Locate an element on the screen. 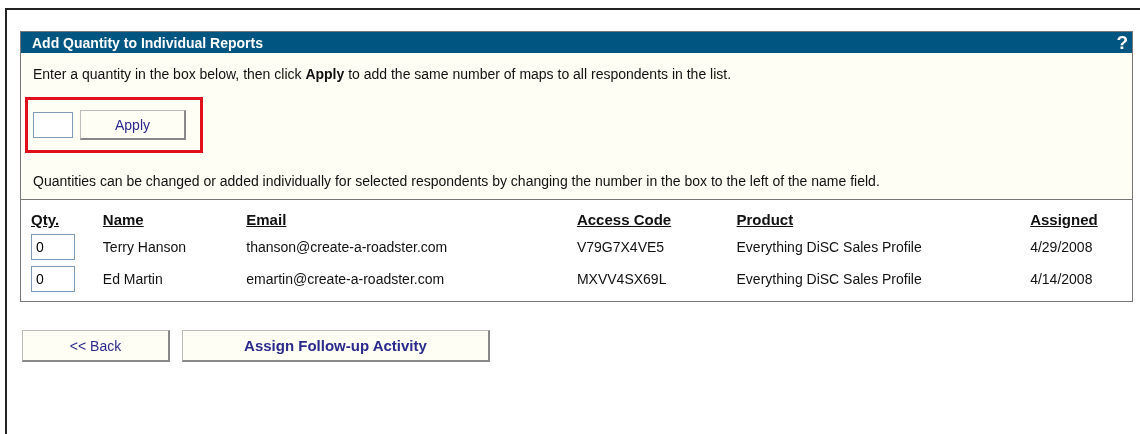 Image resolution: width=1140 pixels, height=434 pixels. table-cell: 4/14/2008 is located at coordinates (1061, 279).